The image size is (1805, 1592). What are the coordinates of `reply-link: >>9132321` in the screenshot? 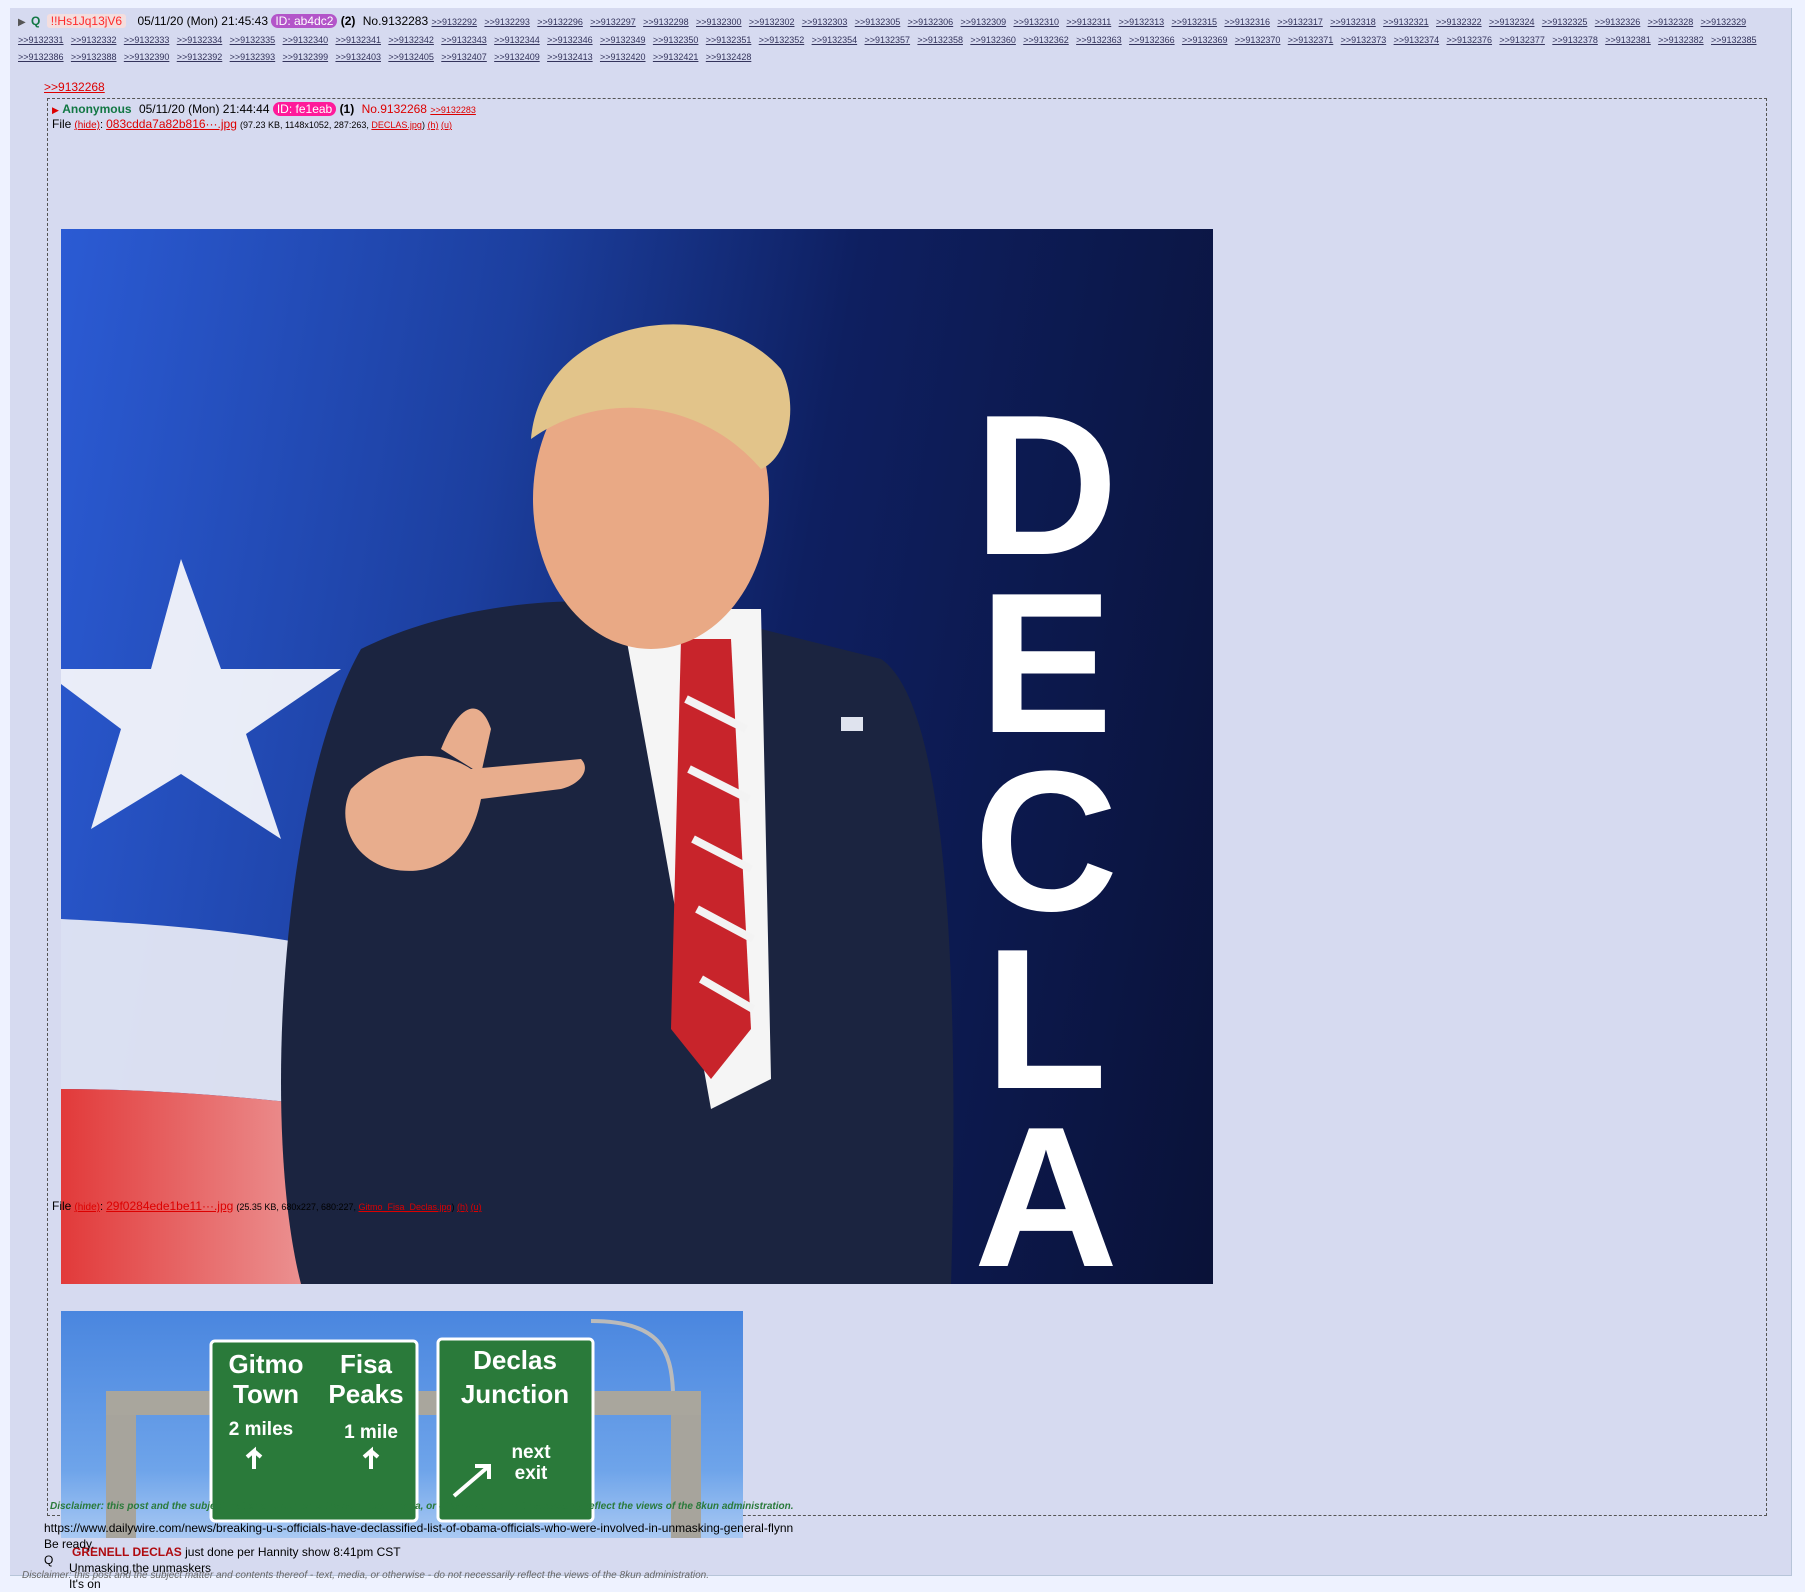 It's located at (1406, 22).